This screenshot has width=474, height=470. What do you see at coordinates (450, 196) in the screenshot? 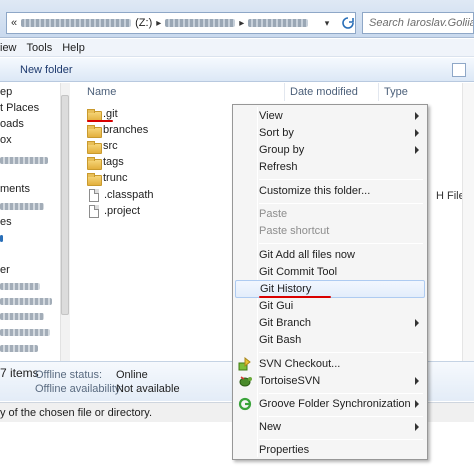
I see `file-type-text: H File` at bounding box center [450, 196].